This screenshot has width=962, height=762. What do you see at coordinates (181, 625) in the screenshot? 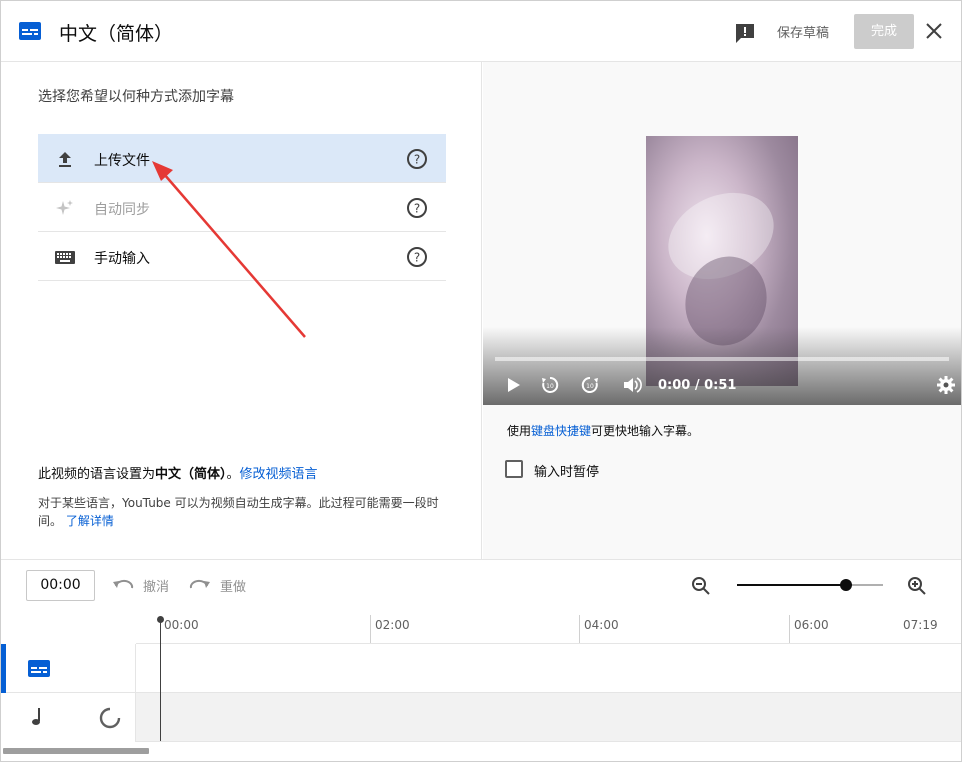
I see `ruler-tick: 00:00` at bounding box center [181, 625].